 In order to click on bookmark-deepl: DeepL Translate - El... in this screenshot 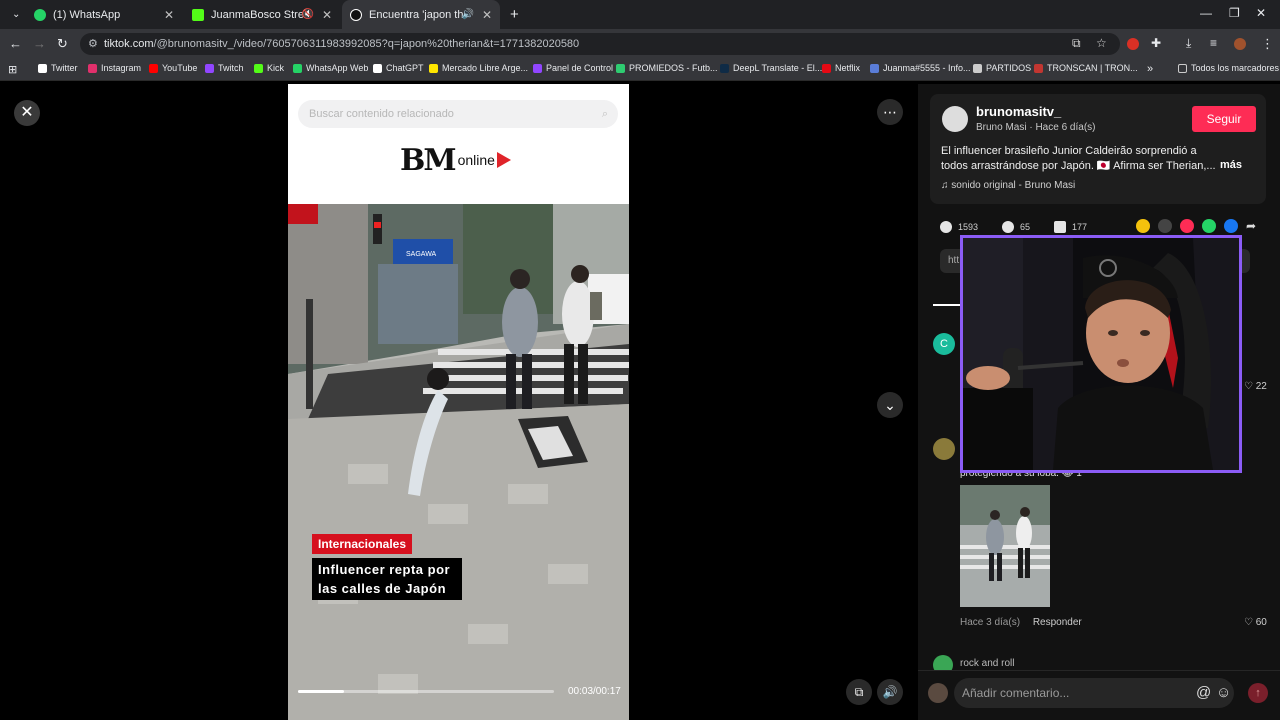, I will do `click(771, 68)`.